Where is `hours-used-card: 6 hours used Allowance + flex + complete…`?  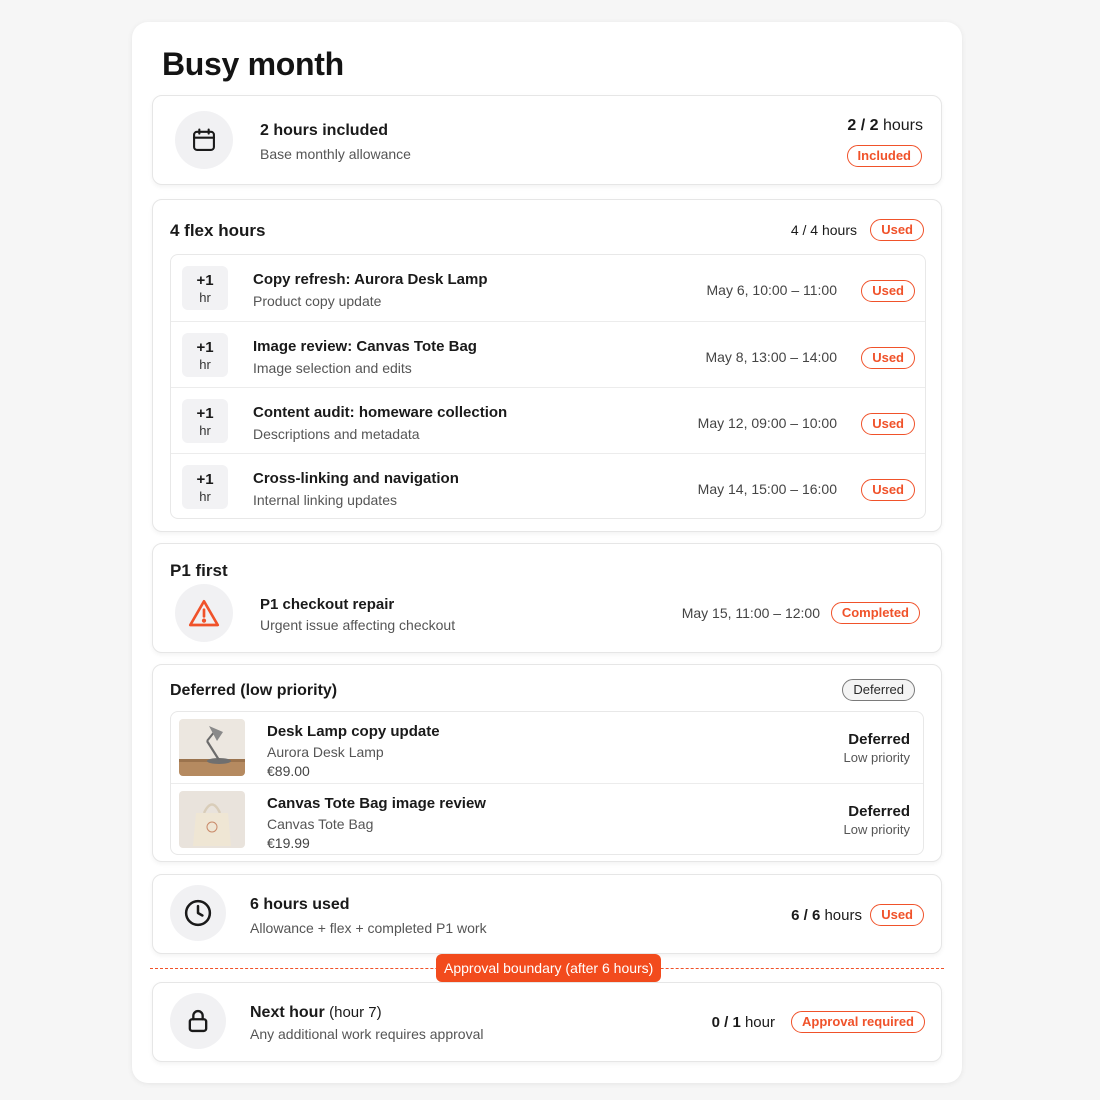 hours-used-card: 6 hours used Allowance + flex + complete… is located at coordinates (547, 914).